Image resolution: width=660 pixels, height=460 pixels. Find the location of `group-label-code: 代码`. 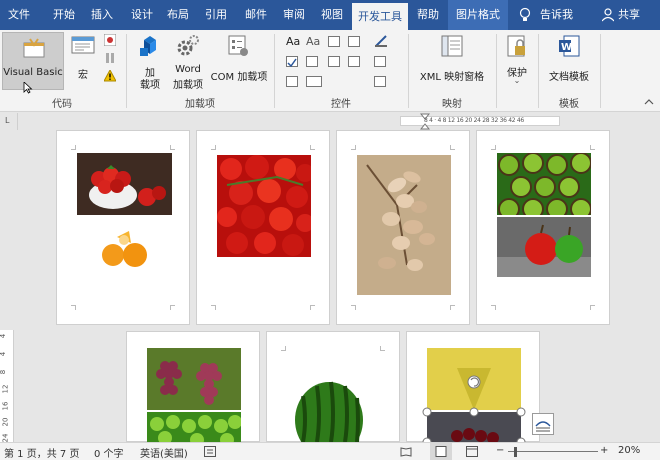

group-label-code: 代码 is located at coordinates (62, 104).